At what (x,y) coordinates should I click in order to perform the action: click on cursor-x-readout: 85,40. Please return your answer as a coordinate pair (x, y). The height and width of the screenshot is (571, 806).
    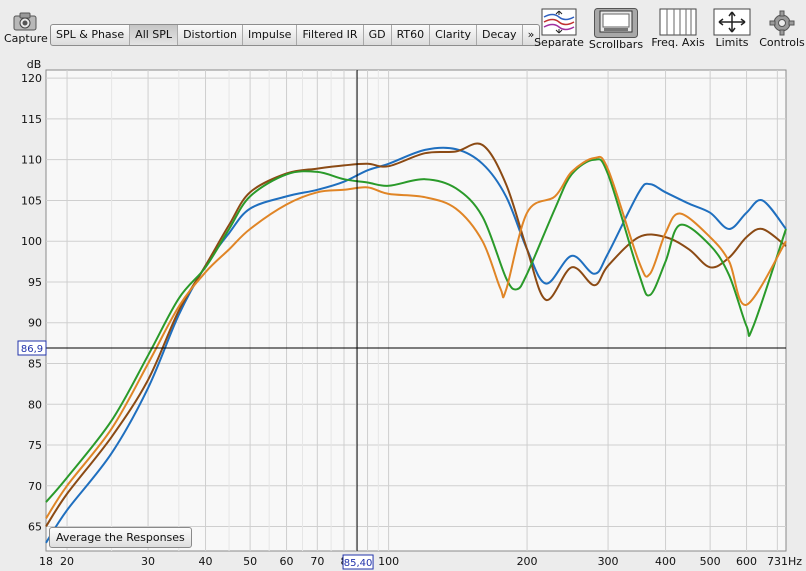
    Looking at the image, I should click on (358, 563).